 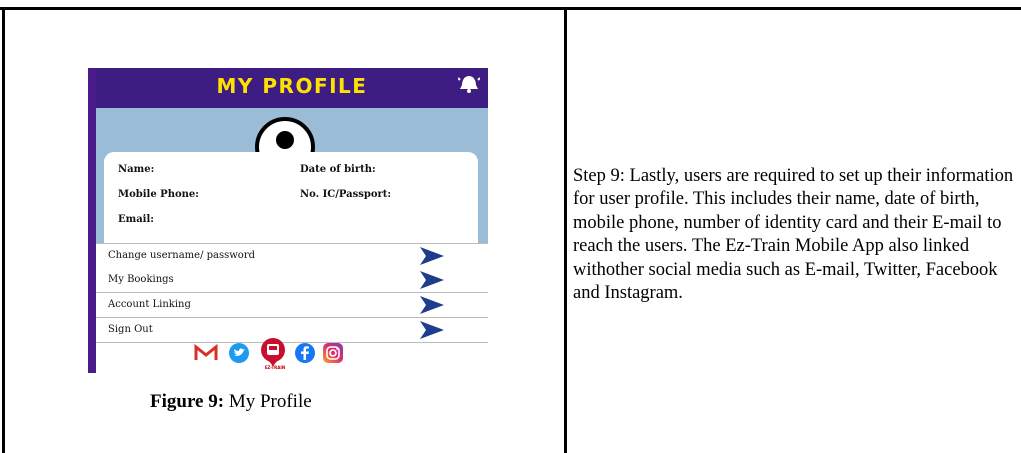 I want to click on page-title: MY PROFILE, so click(x=292, y=86).